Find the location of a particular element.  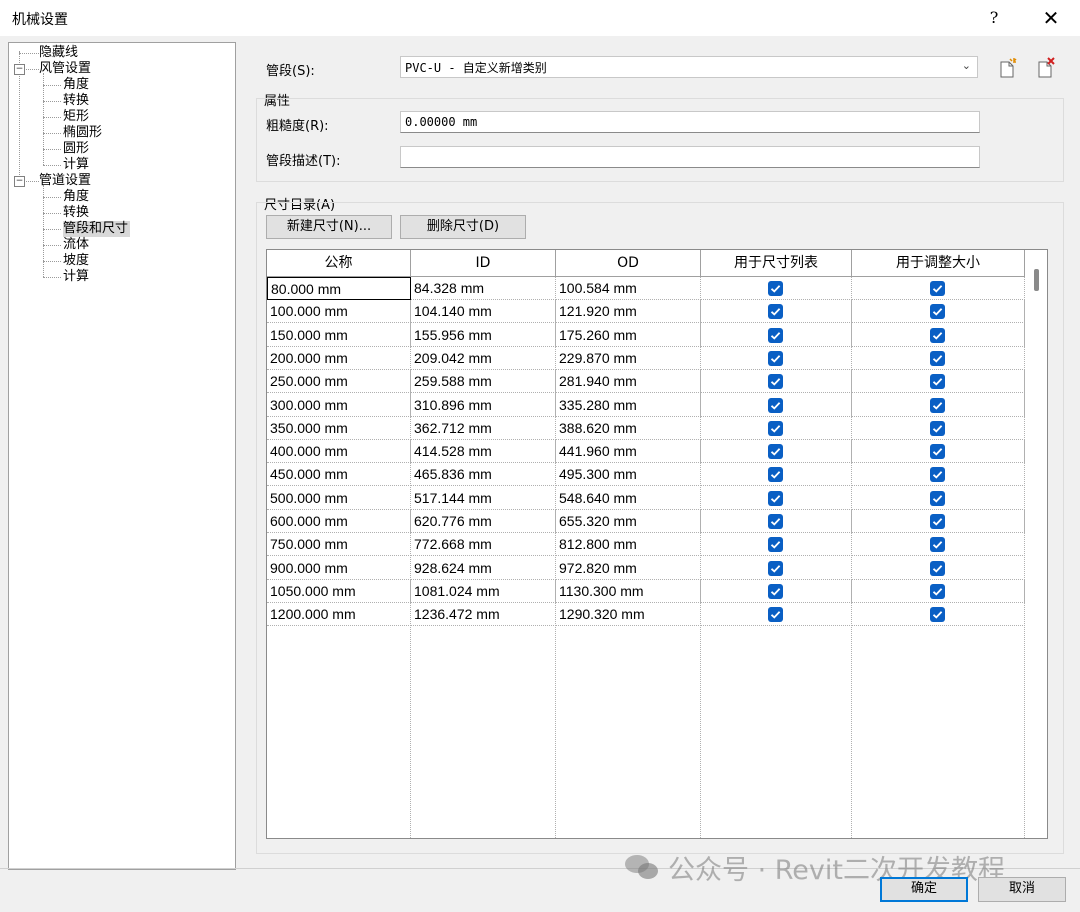

cell-od: 175.260 mm is located at coordinates (628, 335).